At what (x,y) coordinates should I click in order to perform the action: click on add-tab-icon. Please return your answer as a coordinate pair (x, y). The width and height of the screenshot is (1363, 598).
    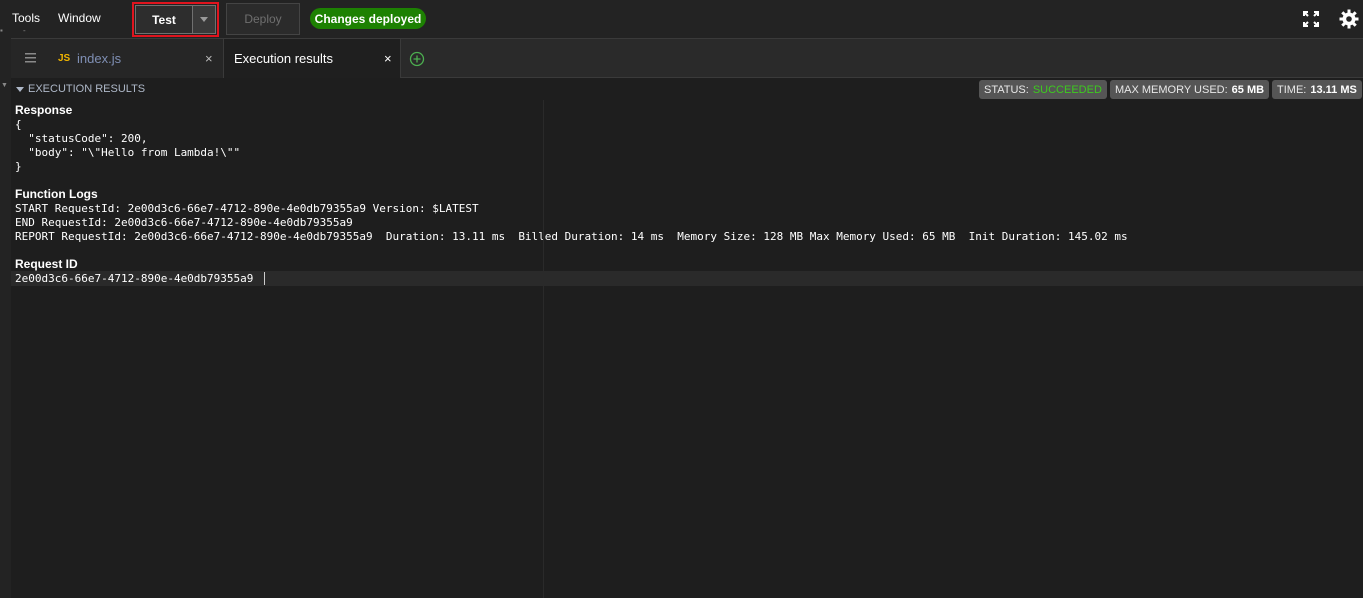
    Looking at the image, I should click on (417, 59).